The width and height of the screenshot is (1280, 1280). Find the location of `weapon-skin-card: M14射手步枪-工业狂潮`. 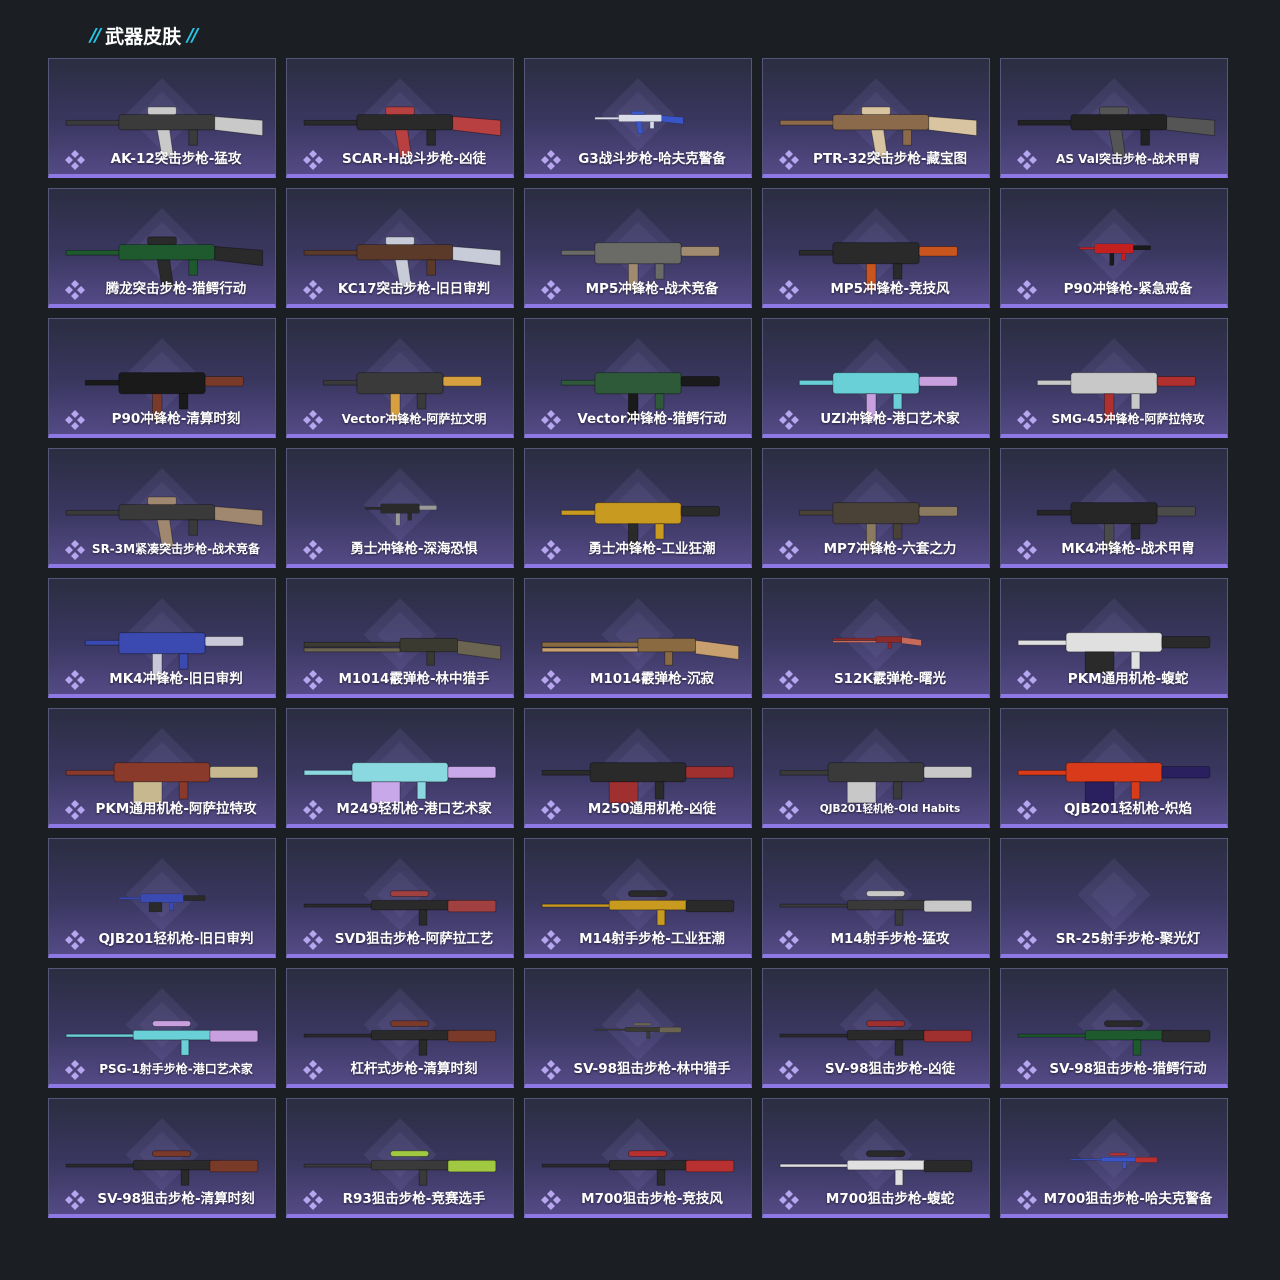

weapon-skin-card: M14射手步枪-工业狂潮 is located at coordinates (638, 898).